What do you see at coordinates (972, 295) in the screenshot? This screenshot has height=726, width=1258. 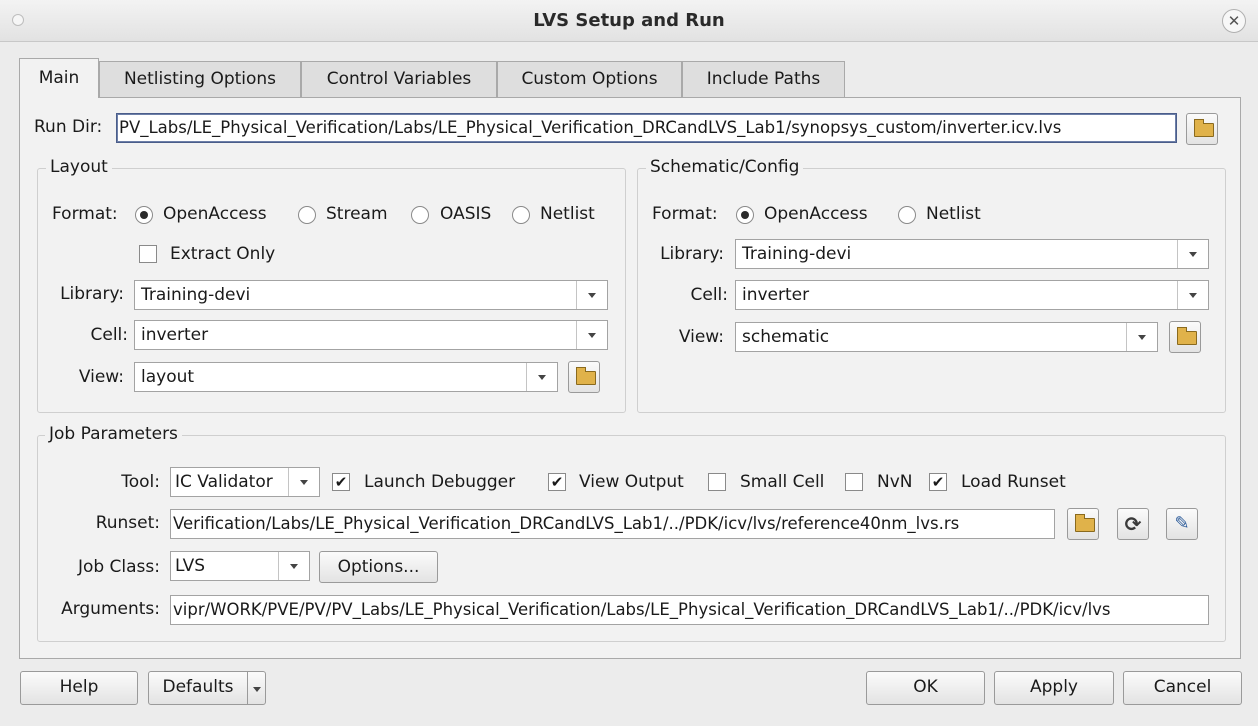 I see `schematic-cell-combo: inverter` at bounding box center [972, 295].